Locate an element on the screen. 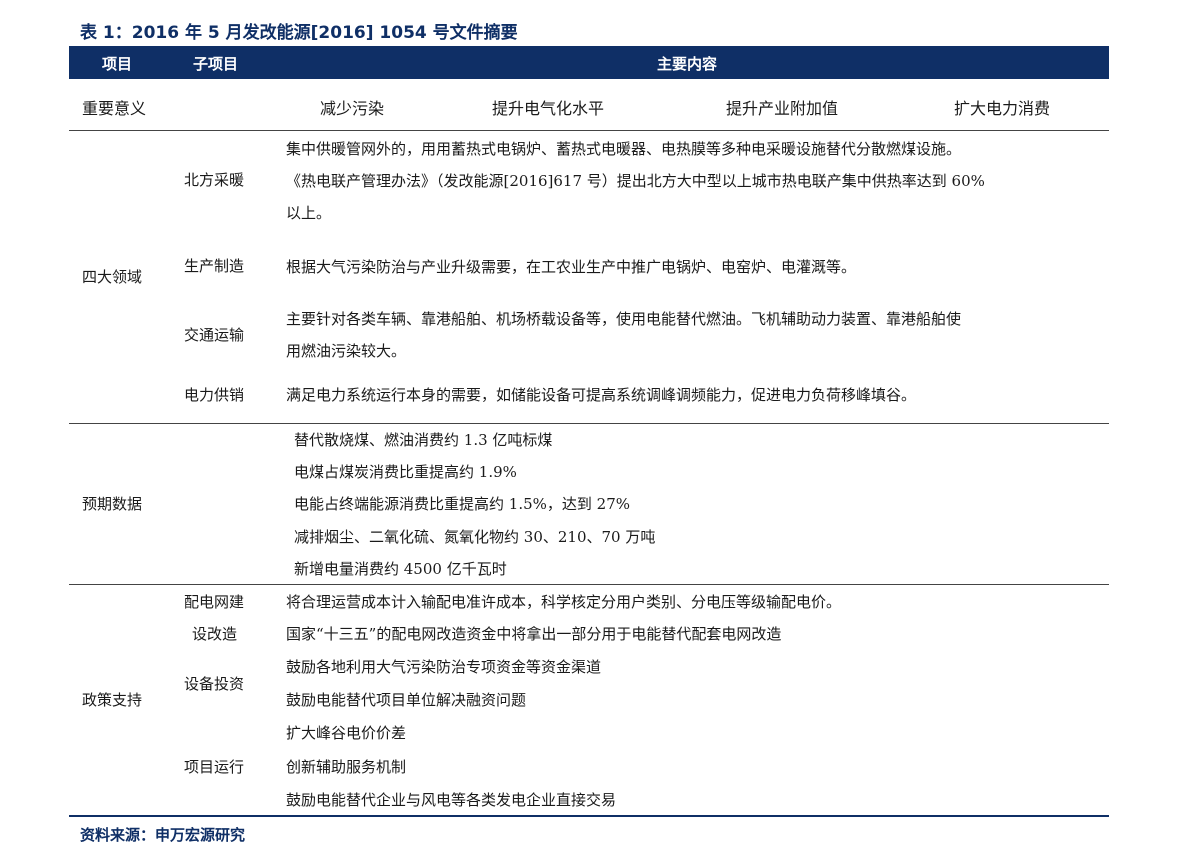  significance-label: 重要意义 is located at coordinates (114, 108).